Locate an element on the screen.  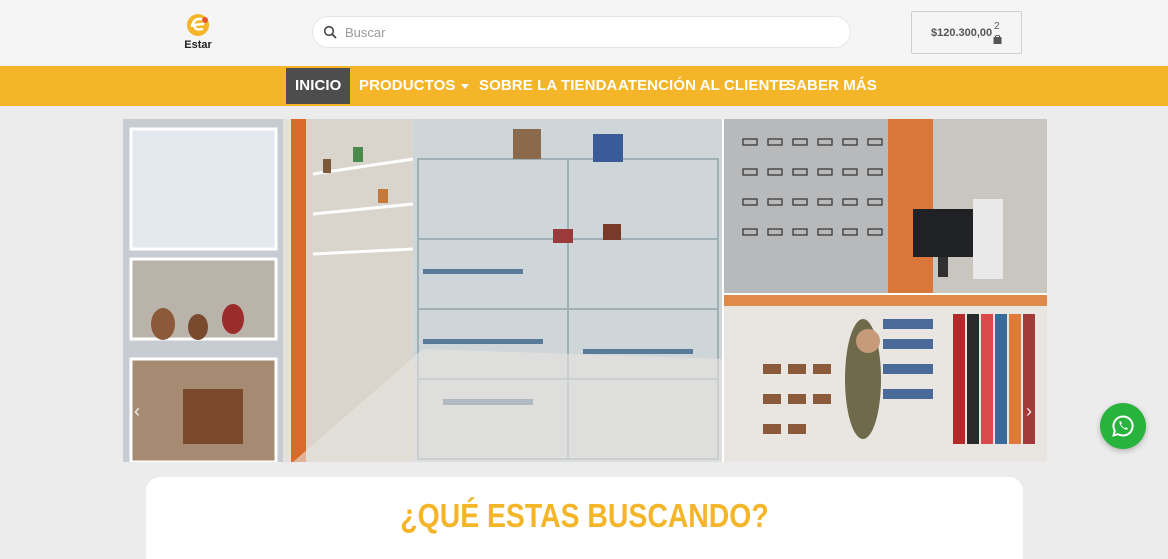
nav-item-label: PRODUCTOS is located at coordinates (407, 85).